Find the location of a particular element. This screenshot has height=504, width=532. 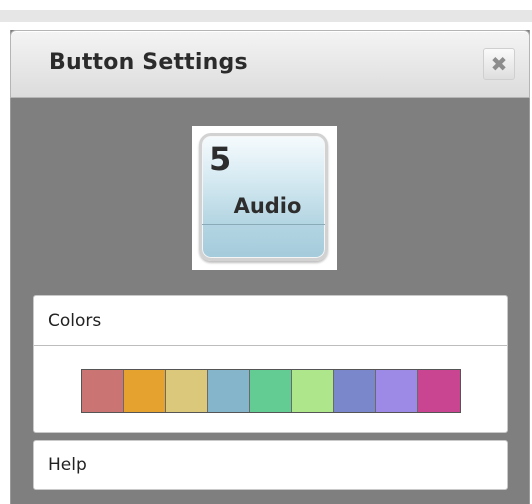

panel-title: Button Settings is located at coordinates (148, 62).